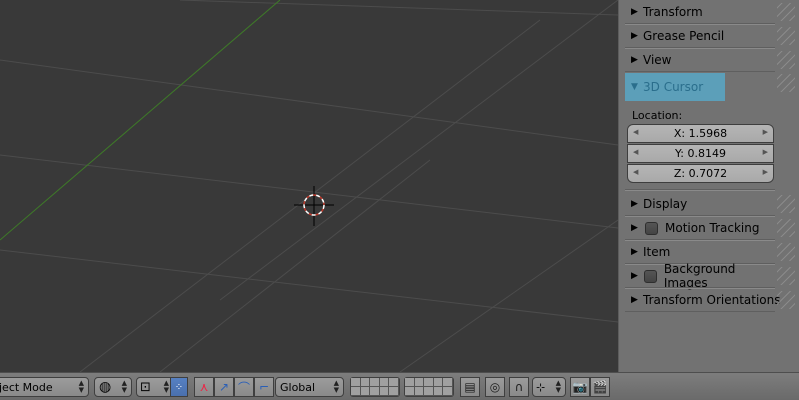  I want to click on manipulator-toggle: ⋏, so click(204, 387).